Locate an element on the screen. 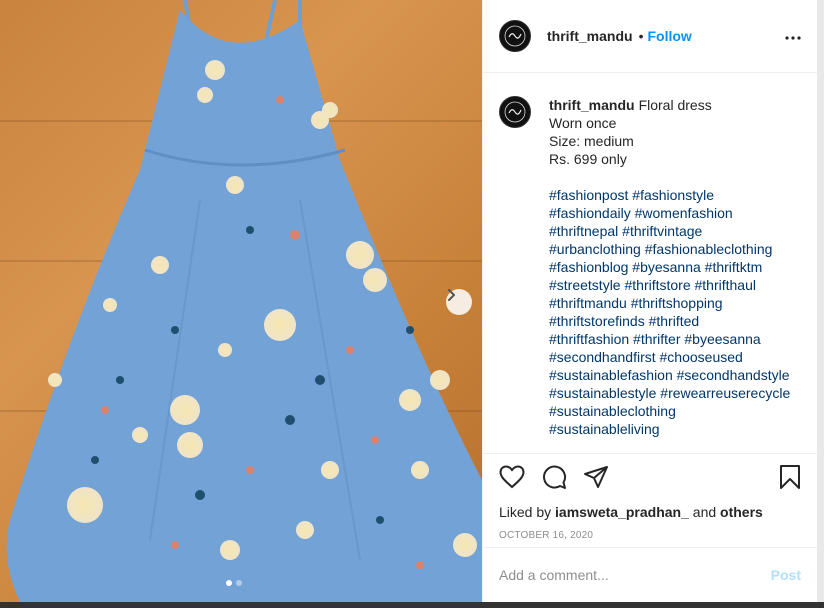 The image size is (824, 608). comment-bar: Post is located at coordinates (650, 574).